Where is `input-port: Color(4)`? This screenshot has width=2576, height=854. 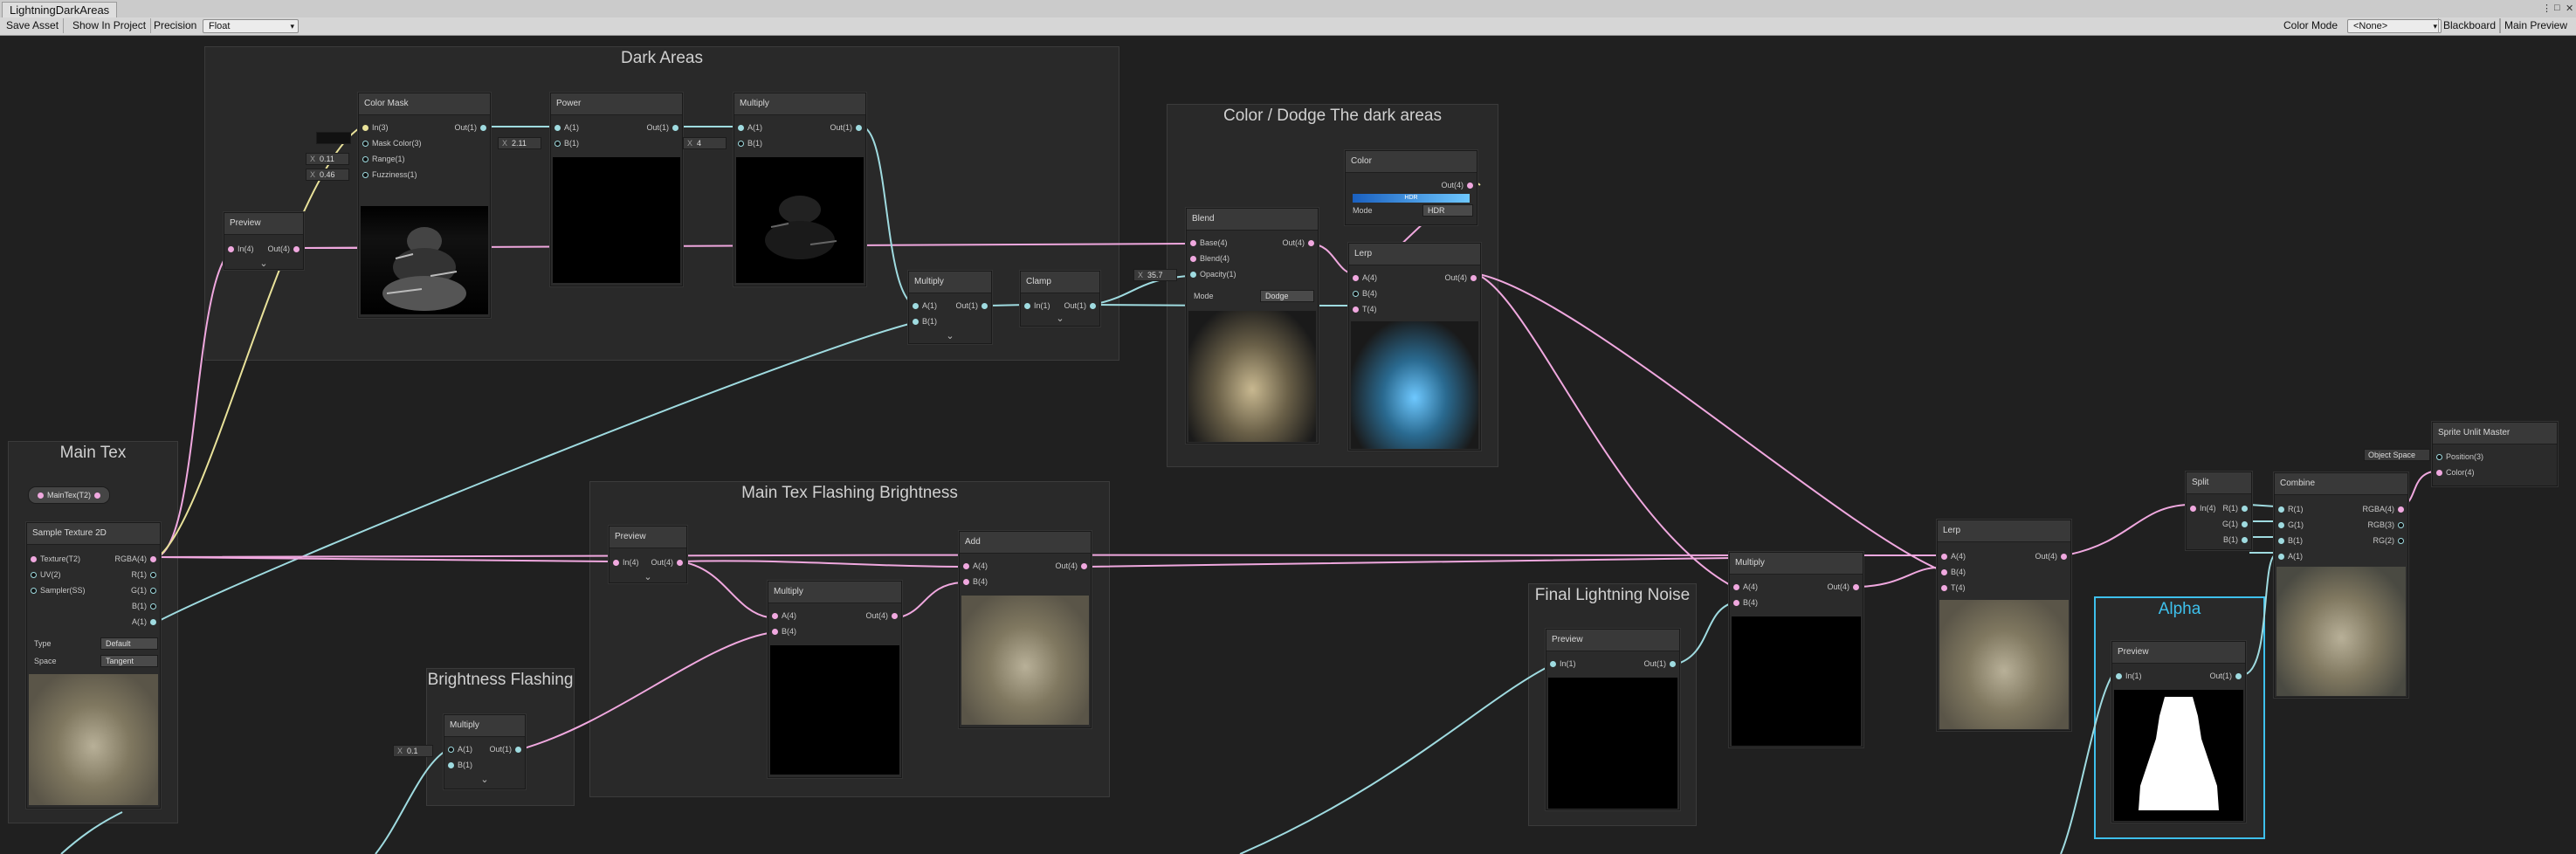
input-port: Color(4) is located at coordinates (2454, 472).